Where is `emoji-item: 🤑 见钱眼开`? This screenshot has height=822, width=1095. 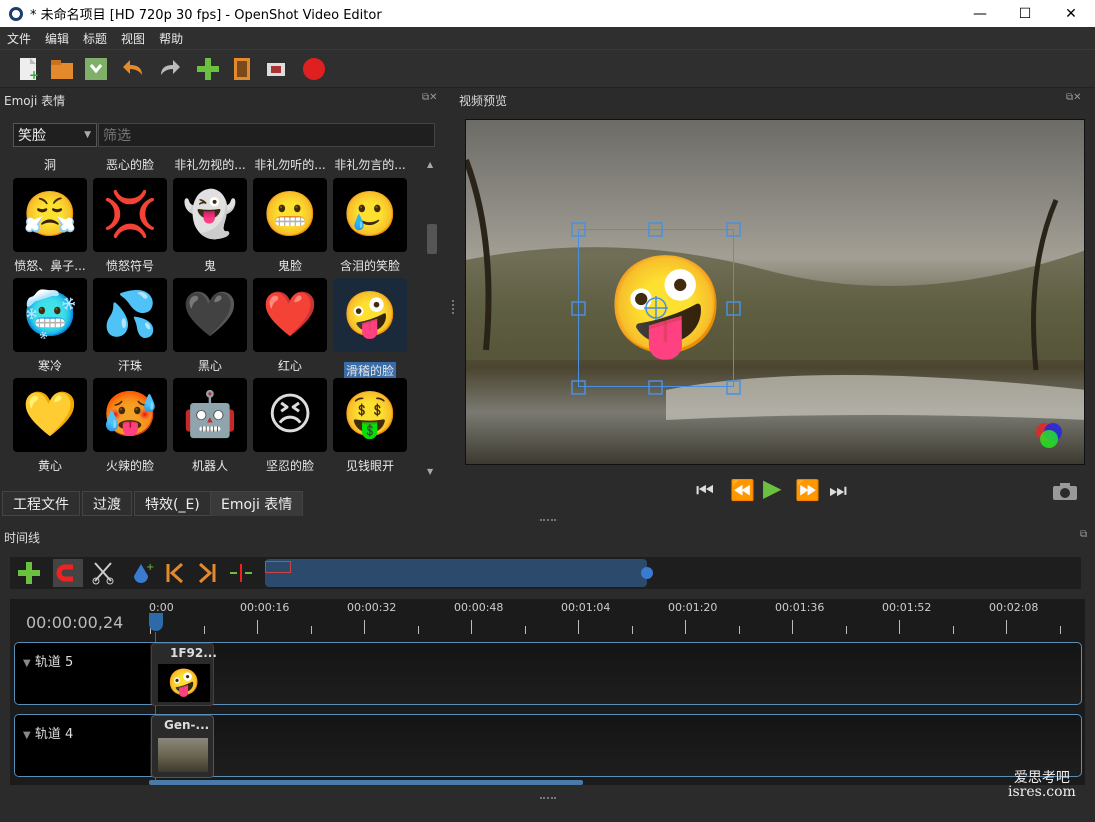 emoji-item: 🤑 见钱眼开 is located at coordinates (370, 427).